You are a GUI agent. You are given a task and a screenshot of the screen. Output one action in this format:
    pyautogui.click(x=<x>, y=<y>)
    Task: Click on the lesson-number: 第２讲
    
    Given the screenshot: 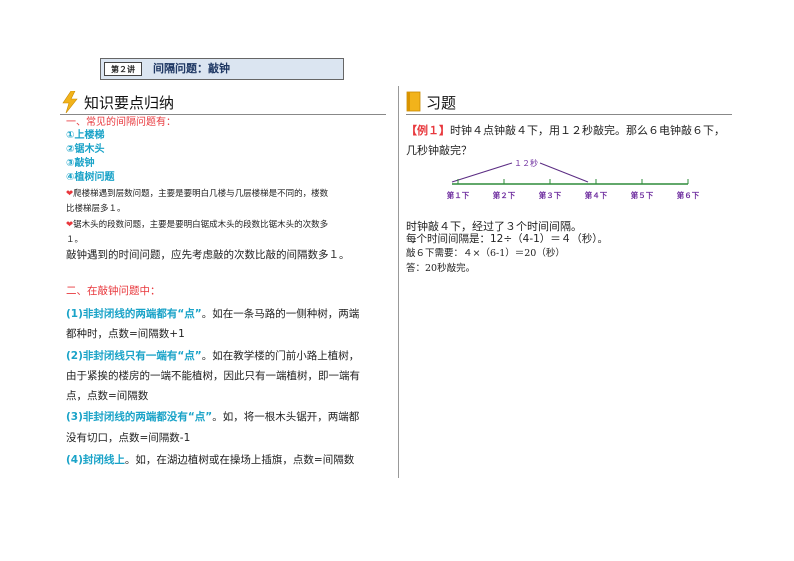 What is the action you would take?
    pyautogui.click(x=123, y=69)
    